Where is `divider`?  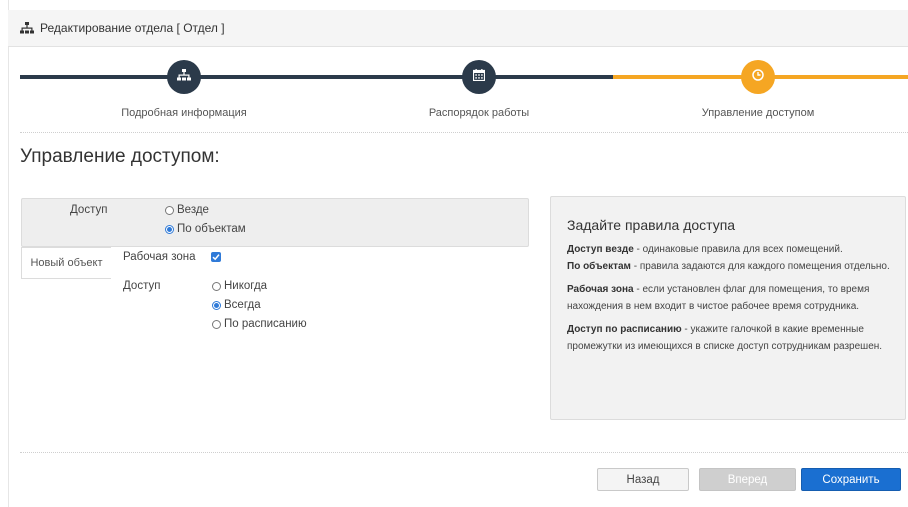 divider is located at coordinates (464, 132).